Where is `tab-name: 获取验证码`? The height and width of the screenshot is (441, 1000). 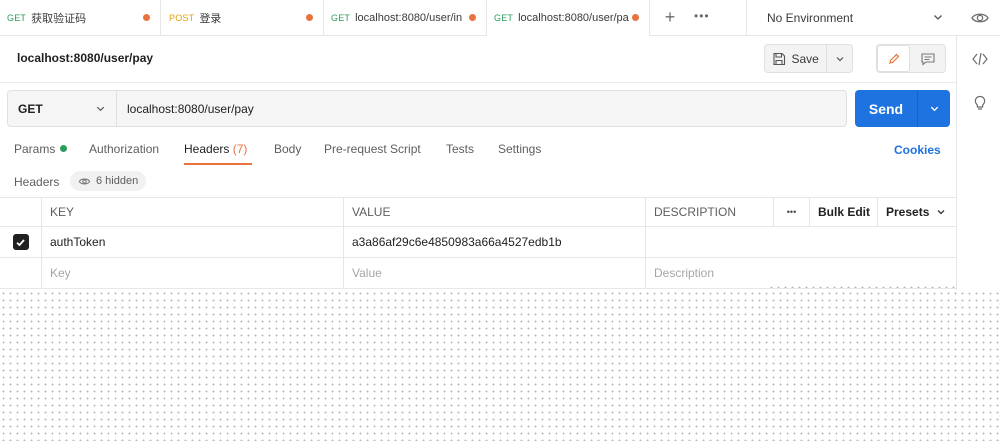 tab-name: 获取验证码 is located at coordinates (59, 19).